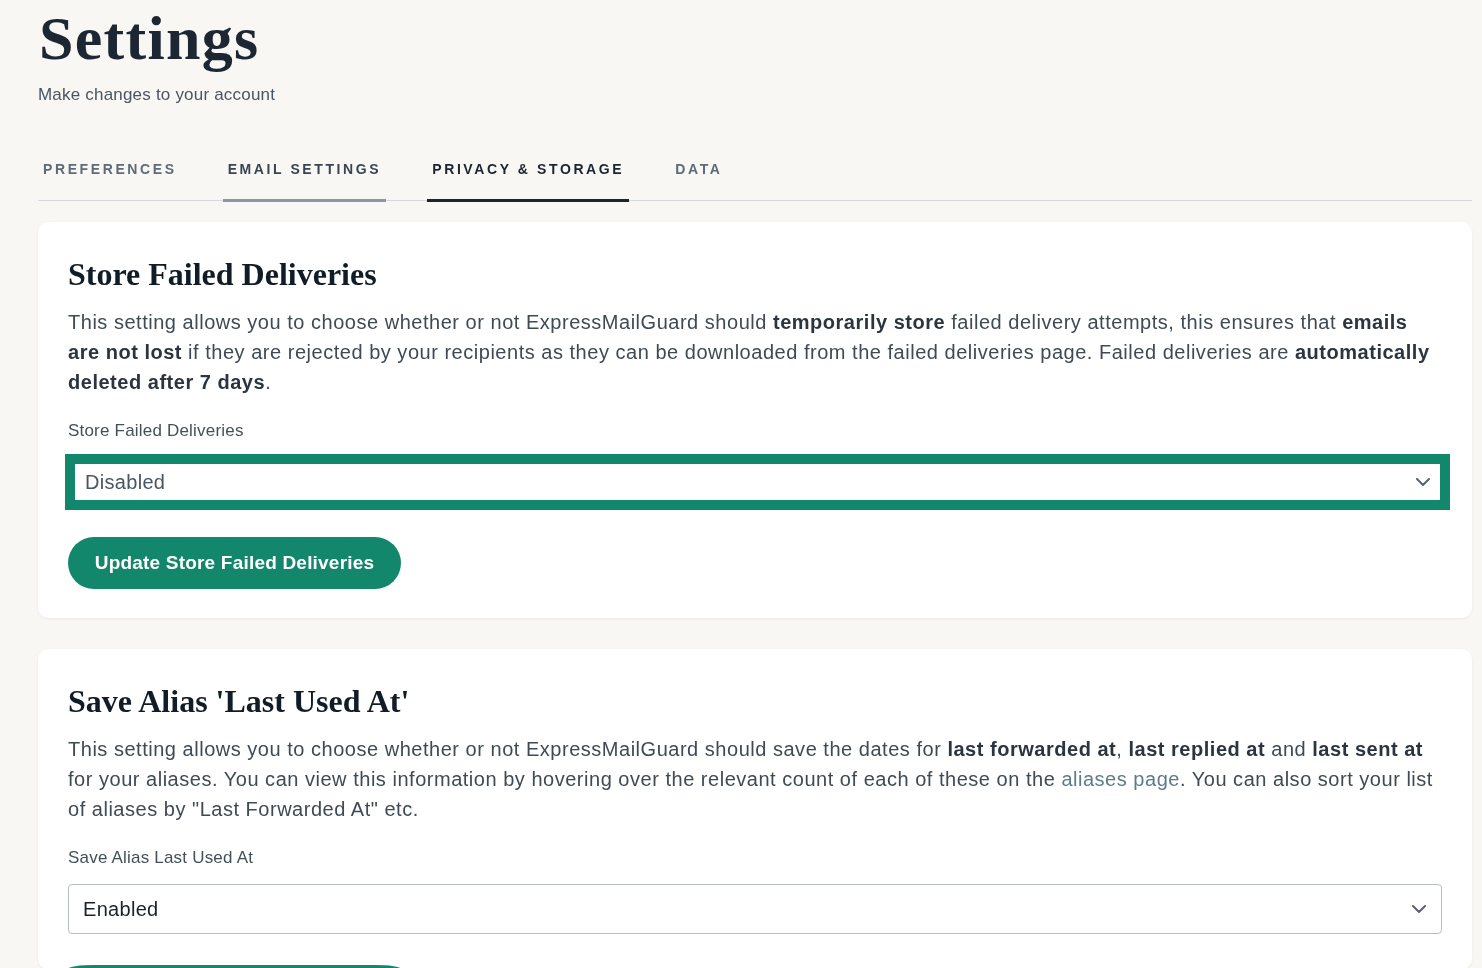 The image size is (1482, 968). Describe the element at coordinates (222, 274) in the screenshot. I see `card-title: Store Failed Deliveries` at that location.